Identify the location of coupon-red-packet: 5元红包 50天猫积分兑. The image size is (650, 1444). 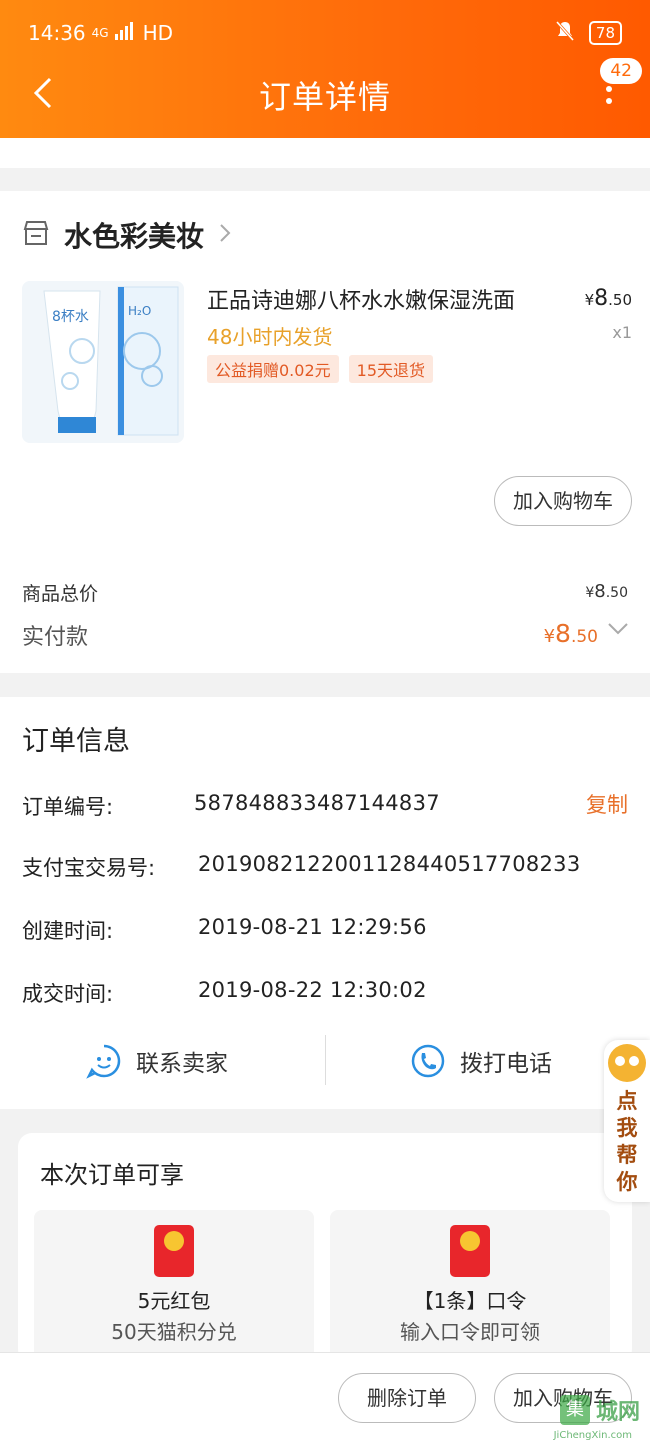
(174, 1285).